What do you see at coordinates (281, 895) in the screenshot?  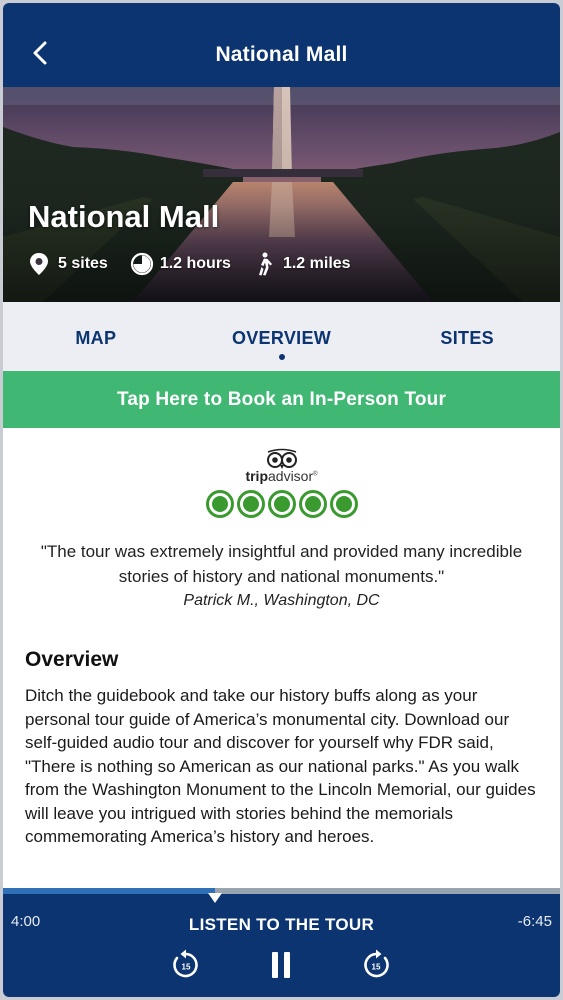 I see `progress-bar` at bounding box center [281, 895].